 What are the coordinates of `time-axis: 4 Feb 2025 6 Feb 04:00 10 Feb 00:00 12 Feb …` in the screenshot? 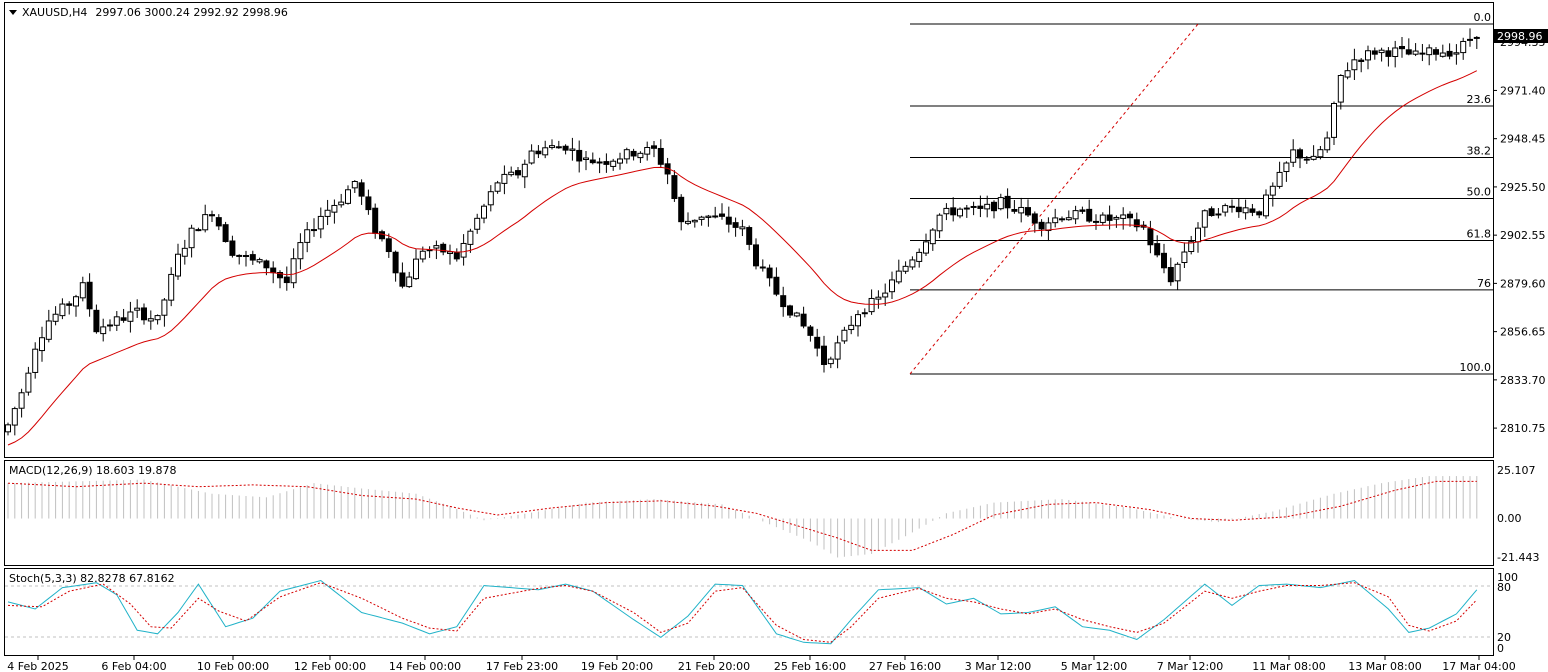 It's located at (761, 664).